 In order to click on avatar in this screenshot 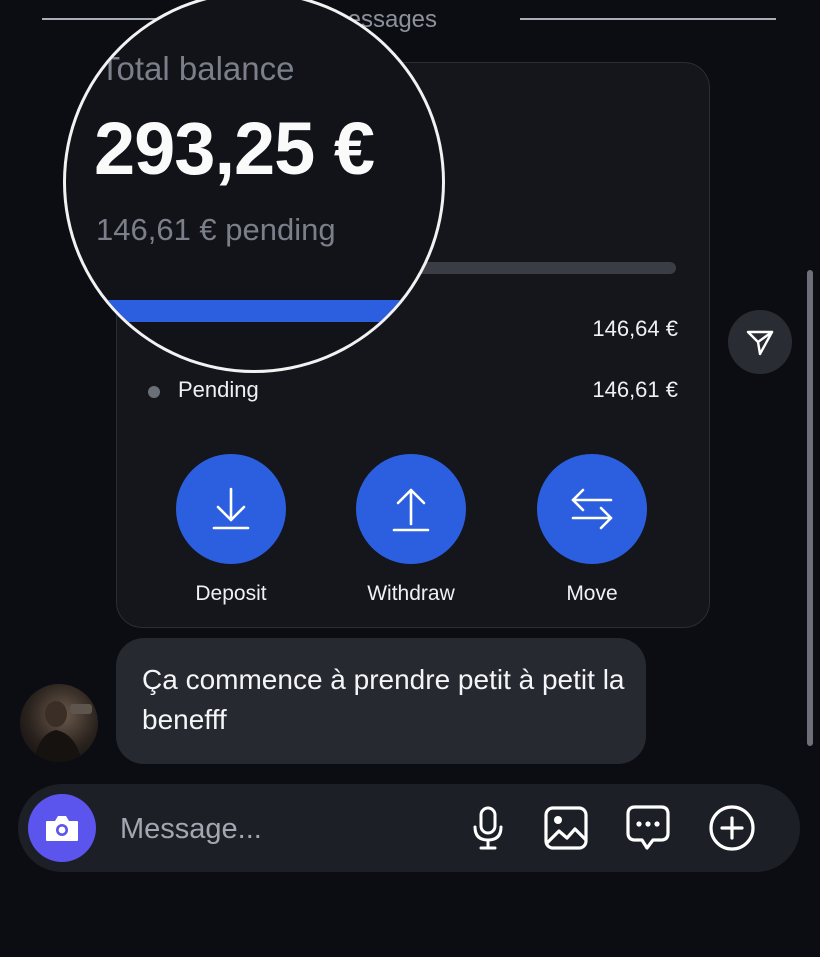, I will do `click(59, 723)`.